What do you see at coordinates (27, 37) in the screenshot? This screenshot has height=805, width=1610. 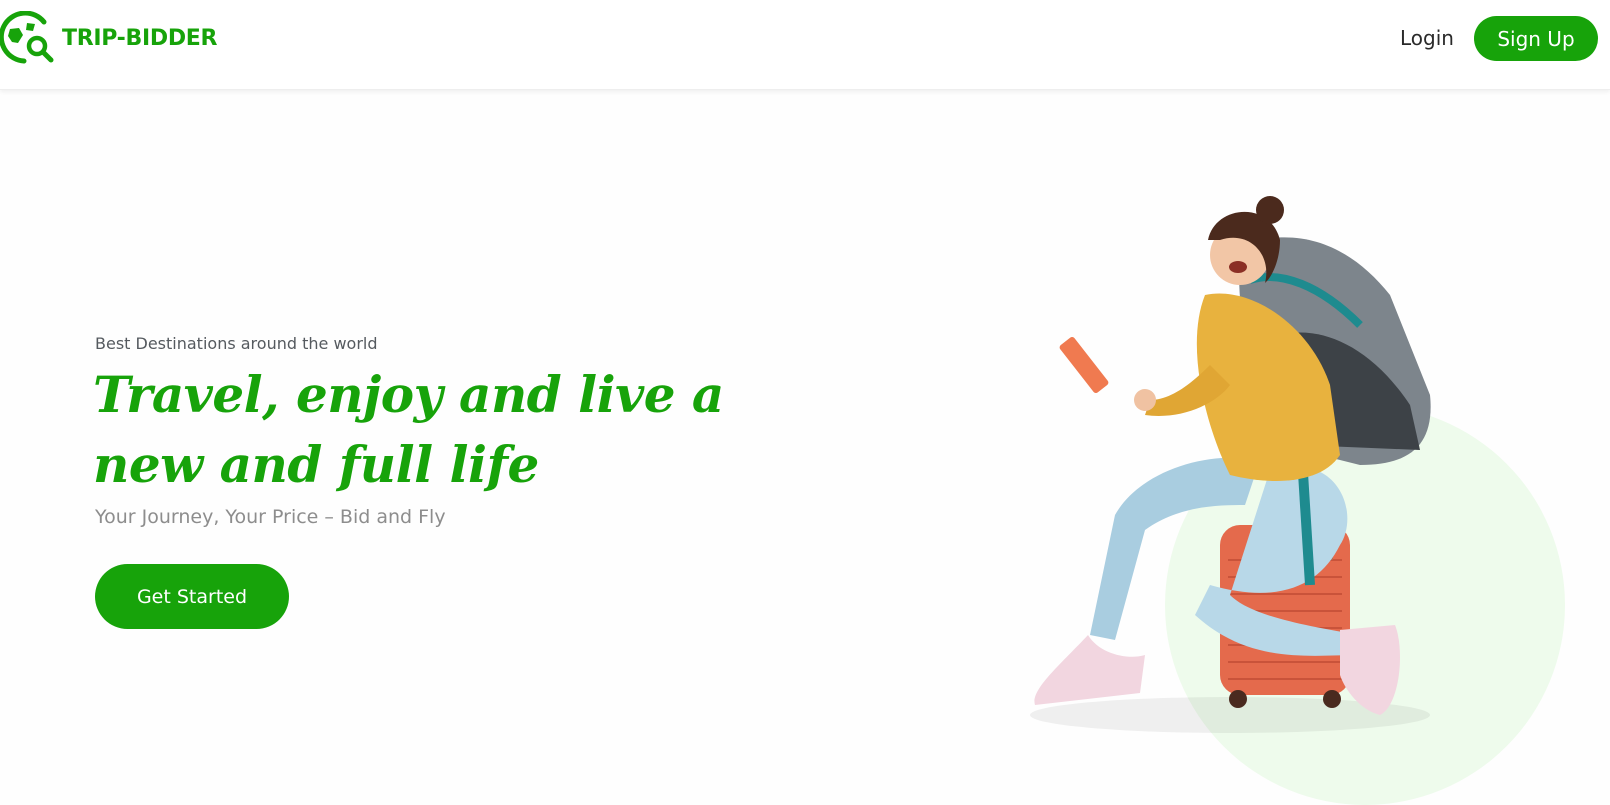 I see `globe-search-icon` at bounding box center [27, 37].